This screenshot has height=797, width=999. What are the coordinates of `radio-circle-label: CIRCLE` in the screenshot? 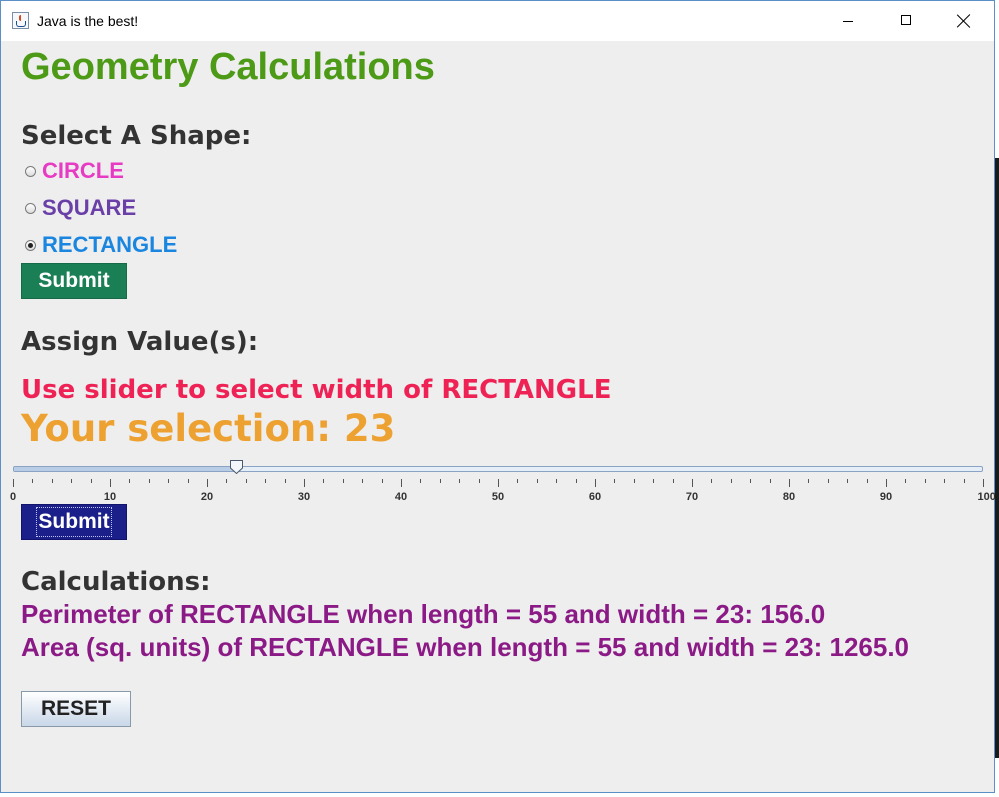 It's located at (83, 171).